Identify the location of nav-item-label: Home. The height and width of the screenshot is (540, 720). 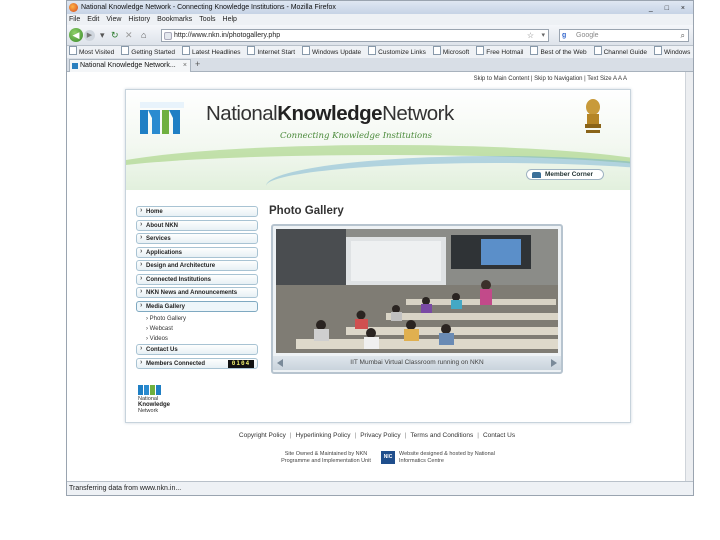
(154, 212).